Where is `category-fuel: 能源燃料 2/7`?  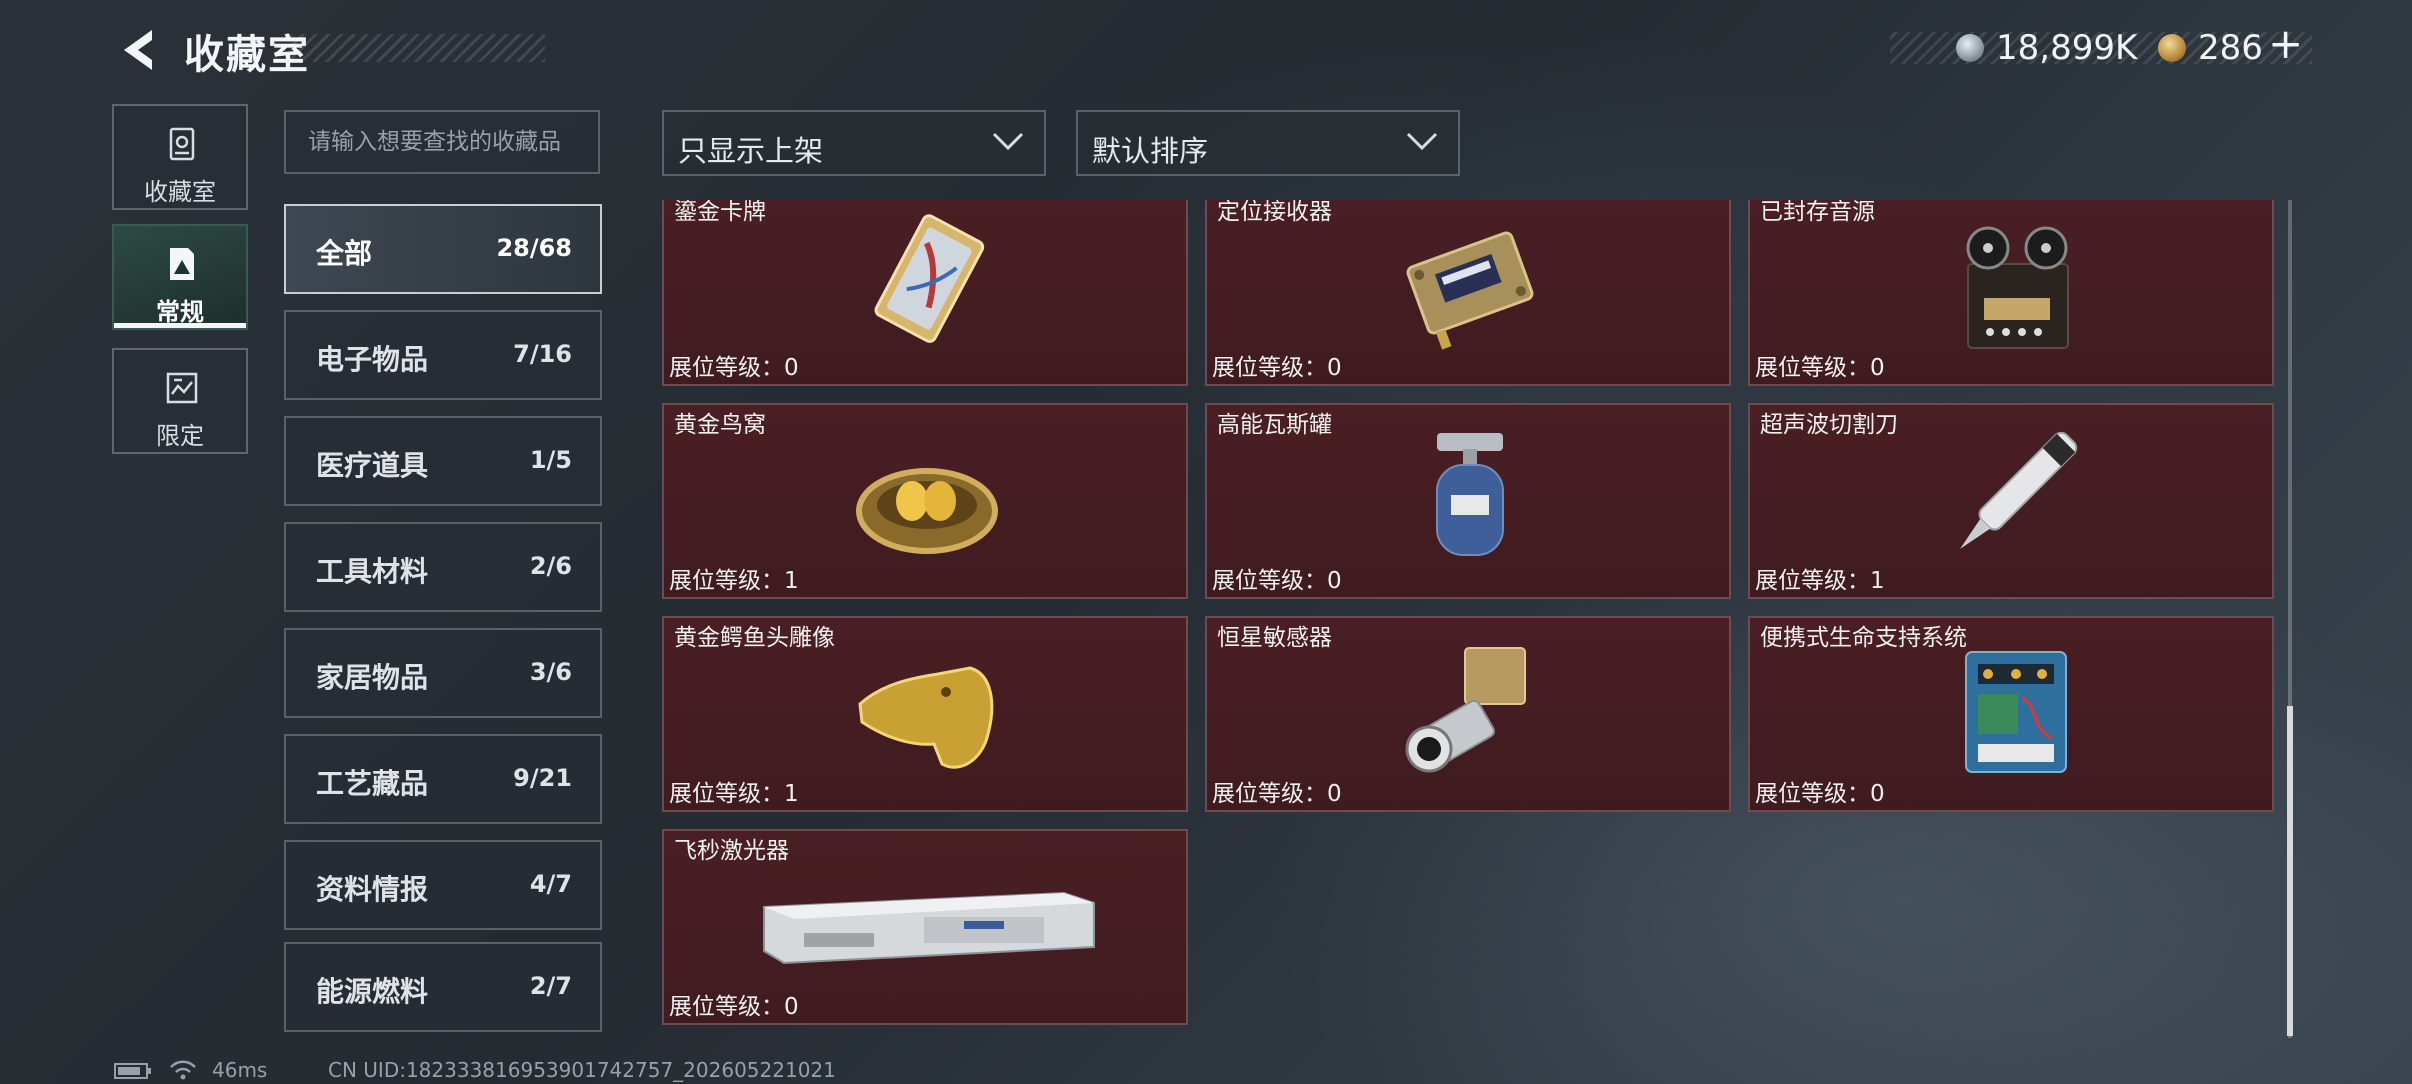
category-fuel: 能源燃料 2/7 is located at coordinates (443, 987).